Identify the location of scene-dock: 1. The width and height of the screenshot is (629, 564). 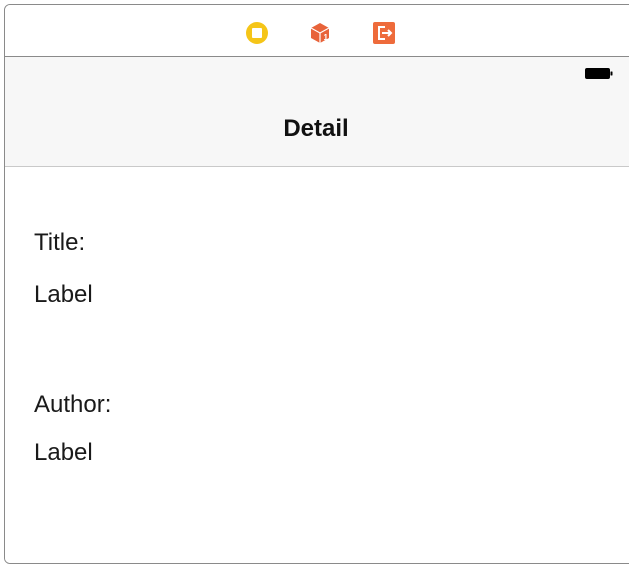
(317, 31).